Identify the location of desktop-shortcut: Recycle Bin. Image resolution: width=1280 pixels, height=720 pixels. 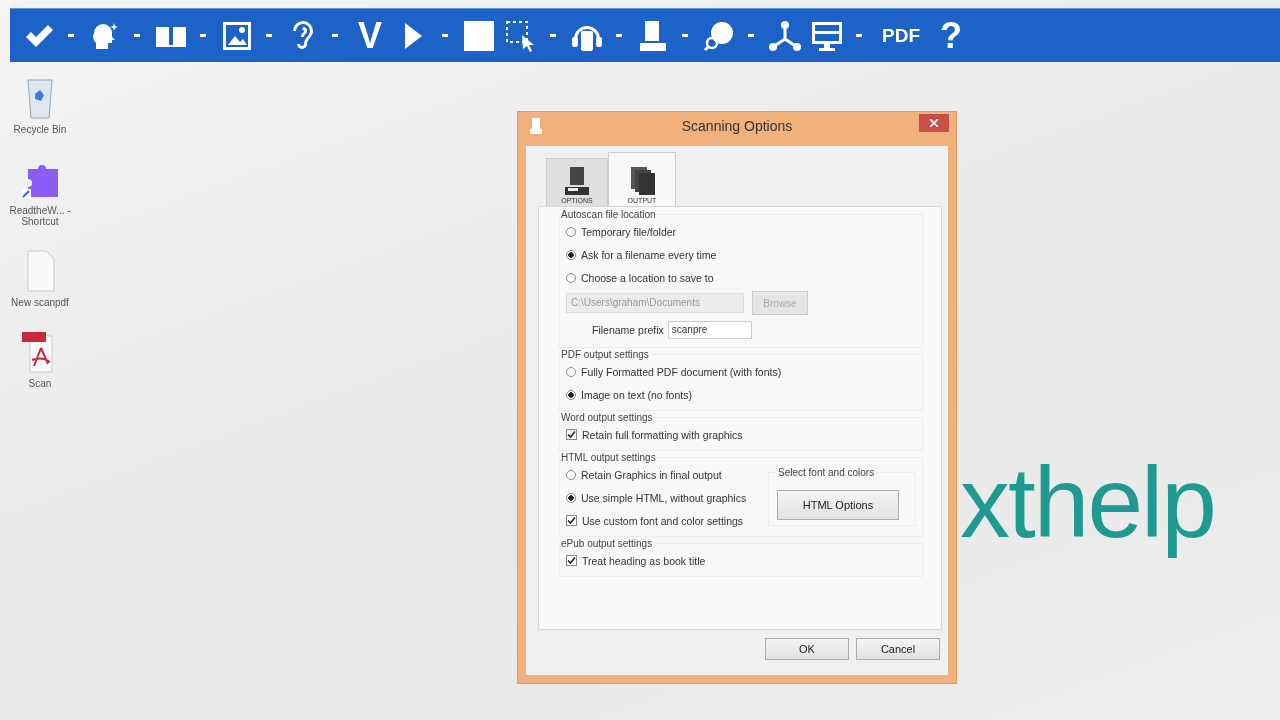
(40, 105).